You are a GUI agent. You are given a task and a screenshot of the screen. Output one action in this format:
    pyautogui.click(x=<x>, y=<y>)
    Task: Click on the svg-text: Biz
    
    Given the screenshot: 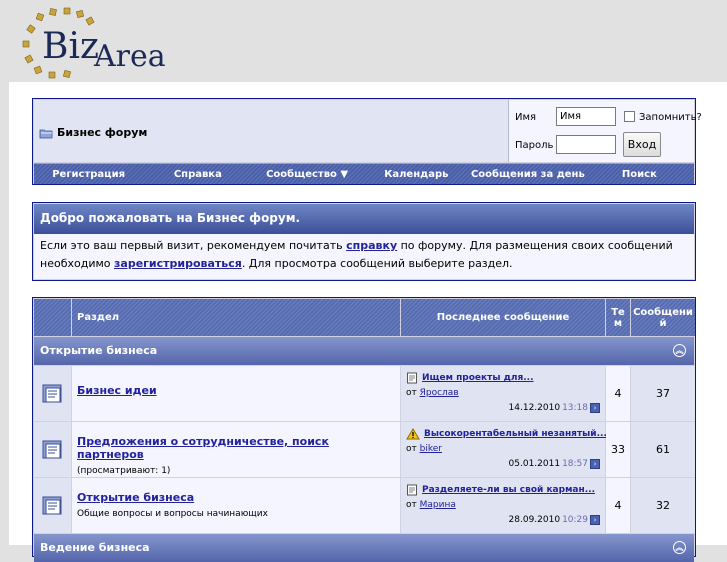 What is the action you would take?
    pyautogui.click(x=70, y=46)
    